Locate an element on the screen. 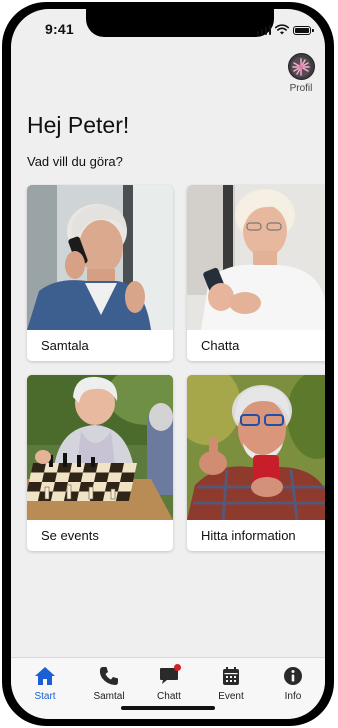 The width and height of the screenshot is (338, 728). card-se-events-label: Se events is located at coordinates (100, 535).